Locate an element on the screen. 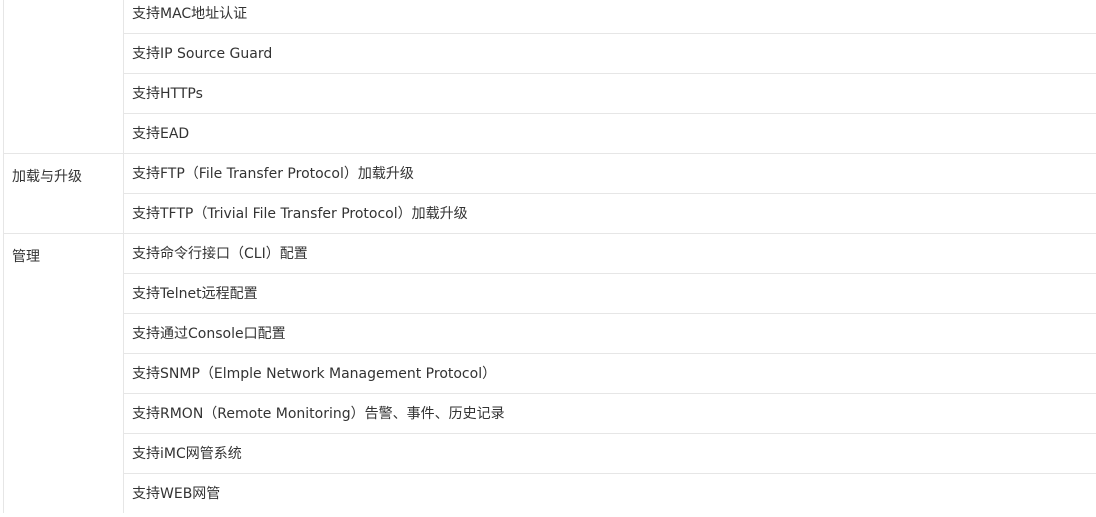 This screenshot has width=1096, height=517. feature-cell: 支持RMON（Remote Monitoring）告警、事件、历史记录 is located at coordinates (609, 412).